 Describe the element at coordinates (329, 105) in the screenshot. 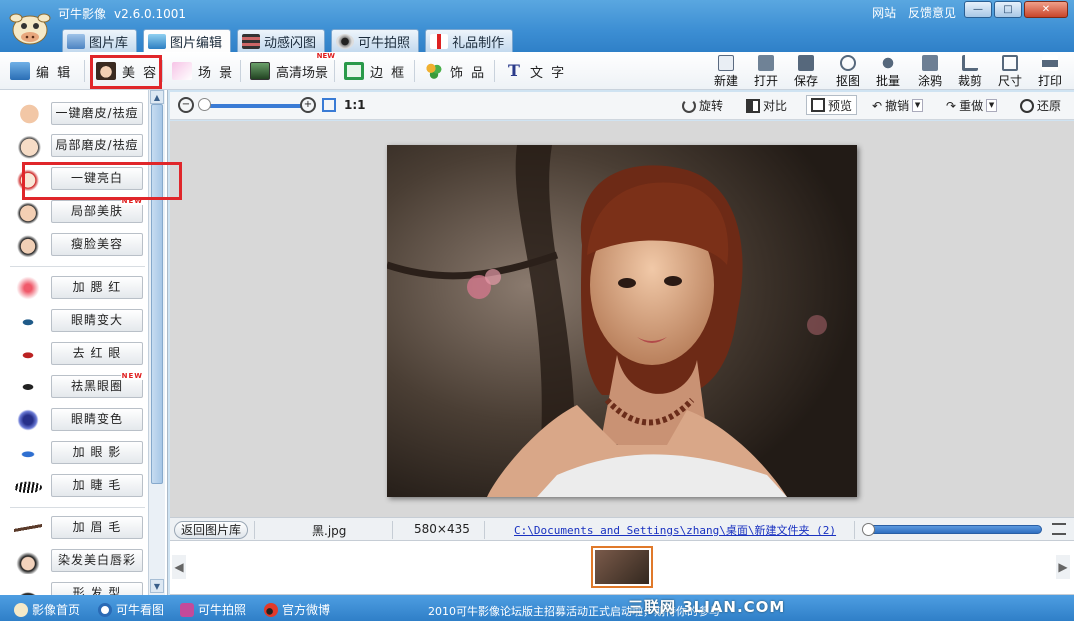

I see `fit-window-icon` at that location.